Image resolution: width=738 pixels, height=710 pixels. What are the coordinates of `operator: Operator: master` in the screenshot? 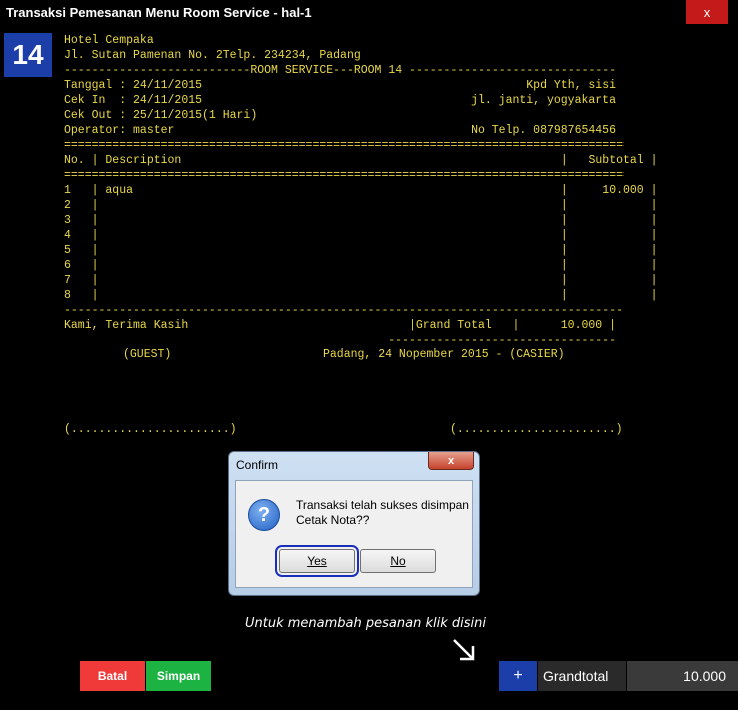 It's located at (119, 130).